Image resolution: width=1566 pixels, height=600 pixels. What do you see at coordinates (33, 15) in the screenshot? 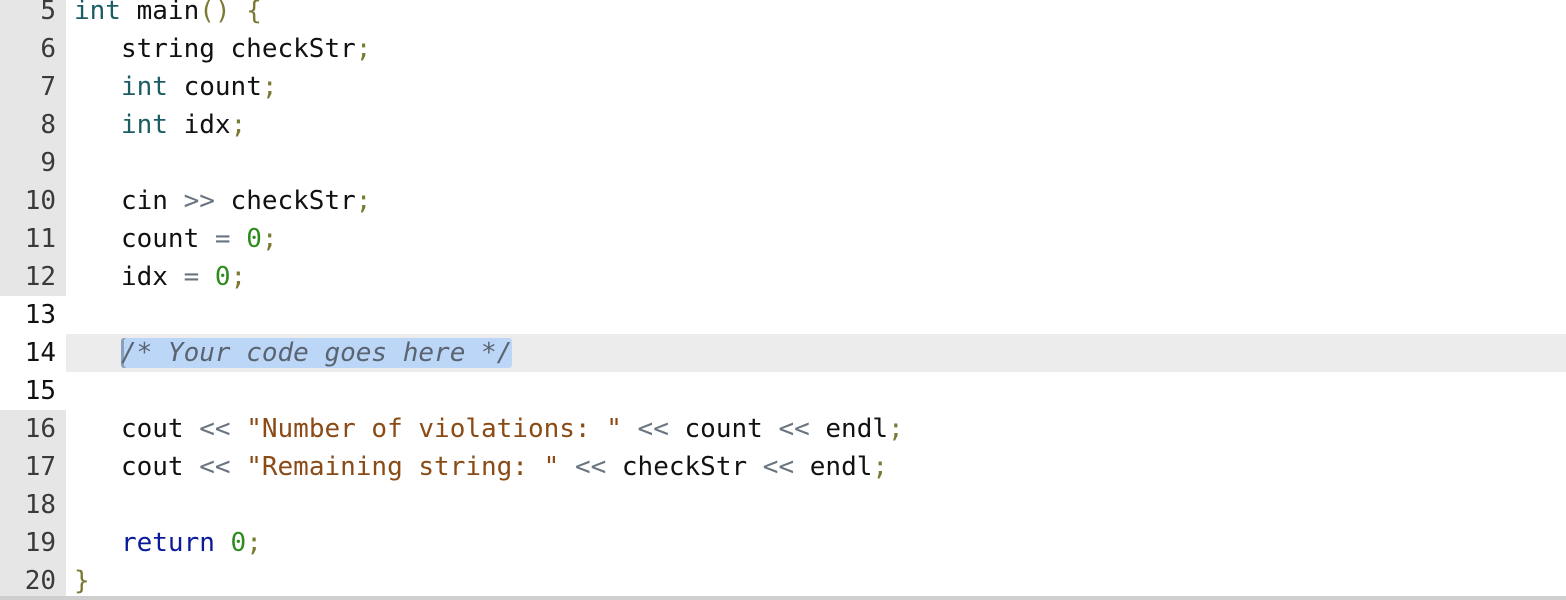
I see `line-number: 5` at bounding box center [33, 15].